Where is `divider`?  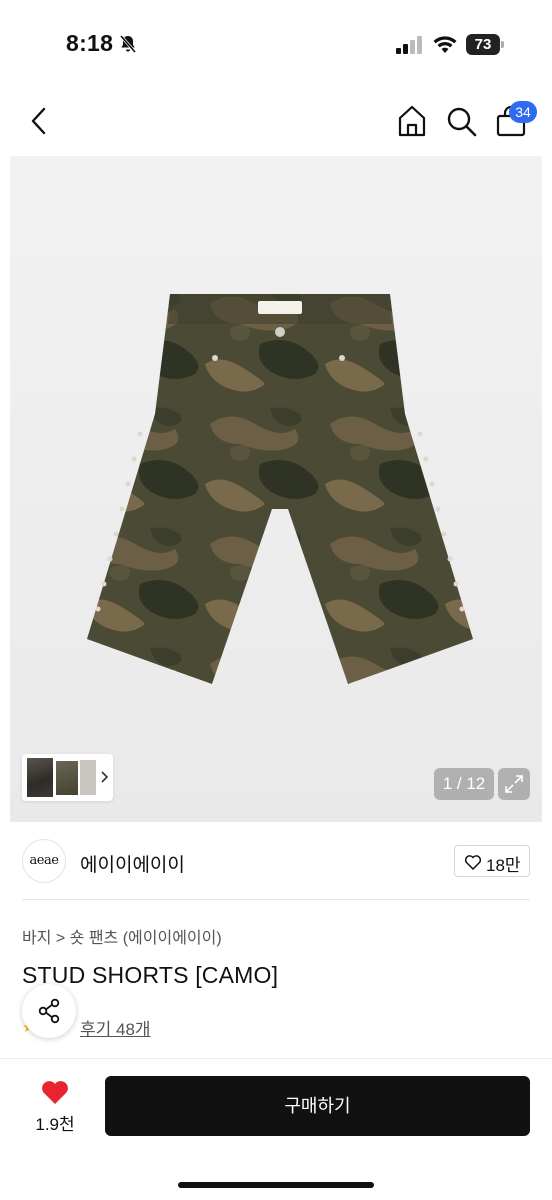
divider is located at coordinates (276, 899).